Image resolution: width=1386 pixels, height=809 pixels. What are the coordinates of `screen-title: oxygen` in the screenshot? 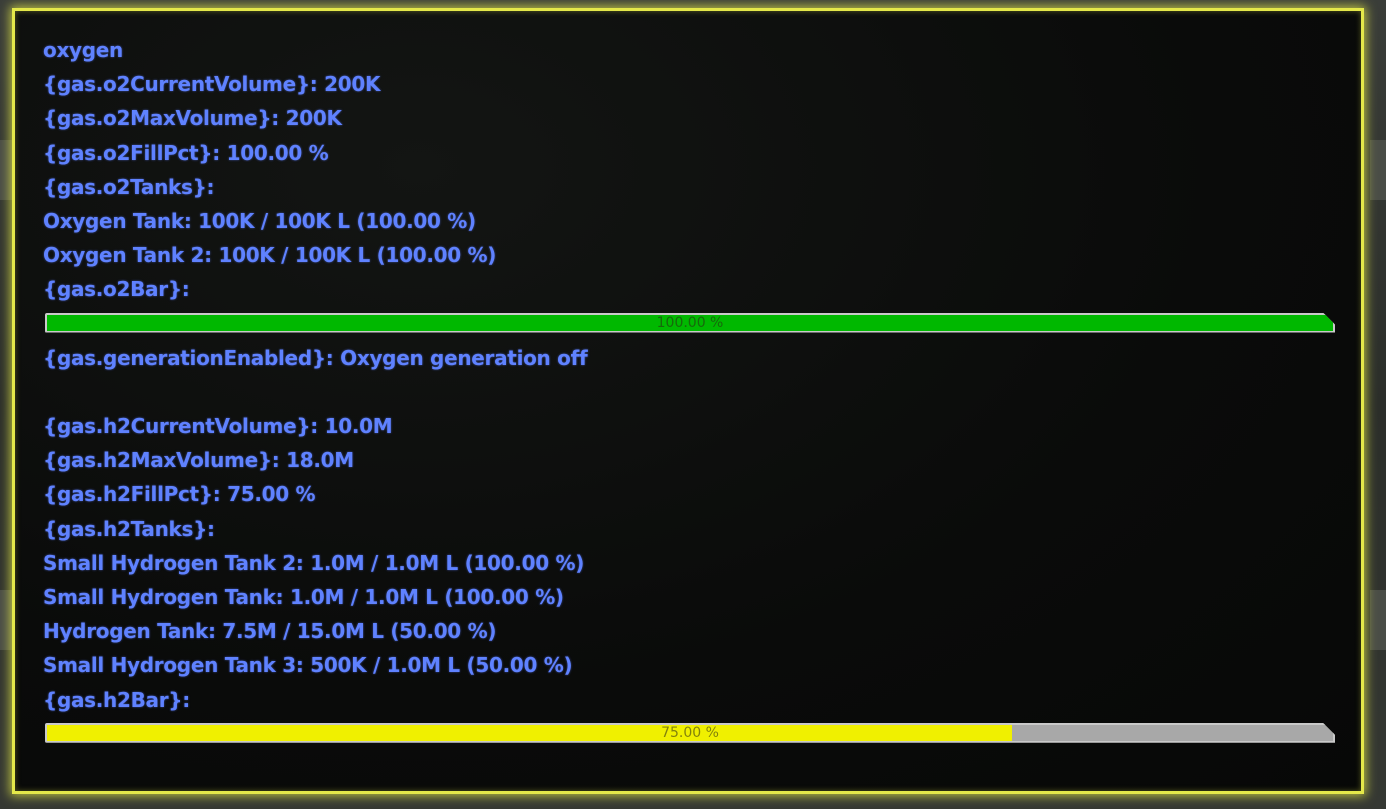 It's located at (83, 50).